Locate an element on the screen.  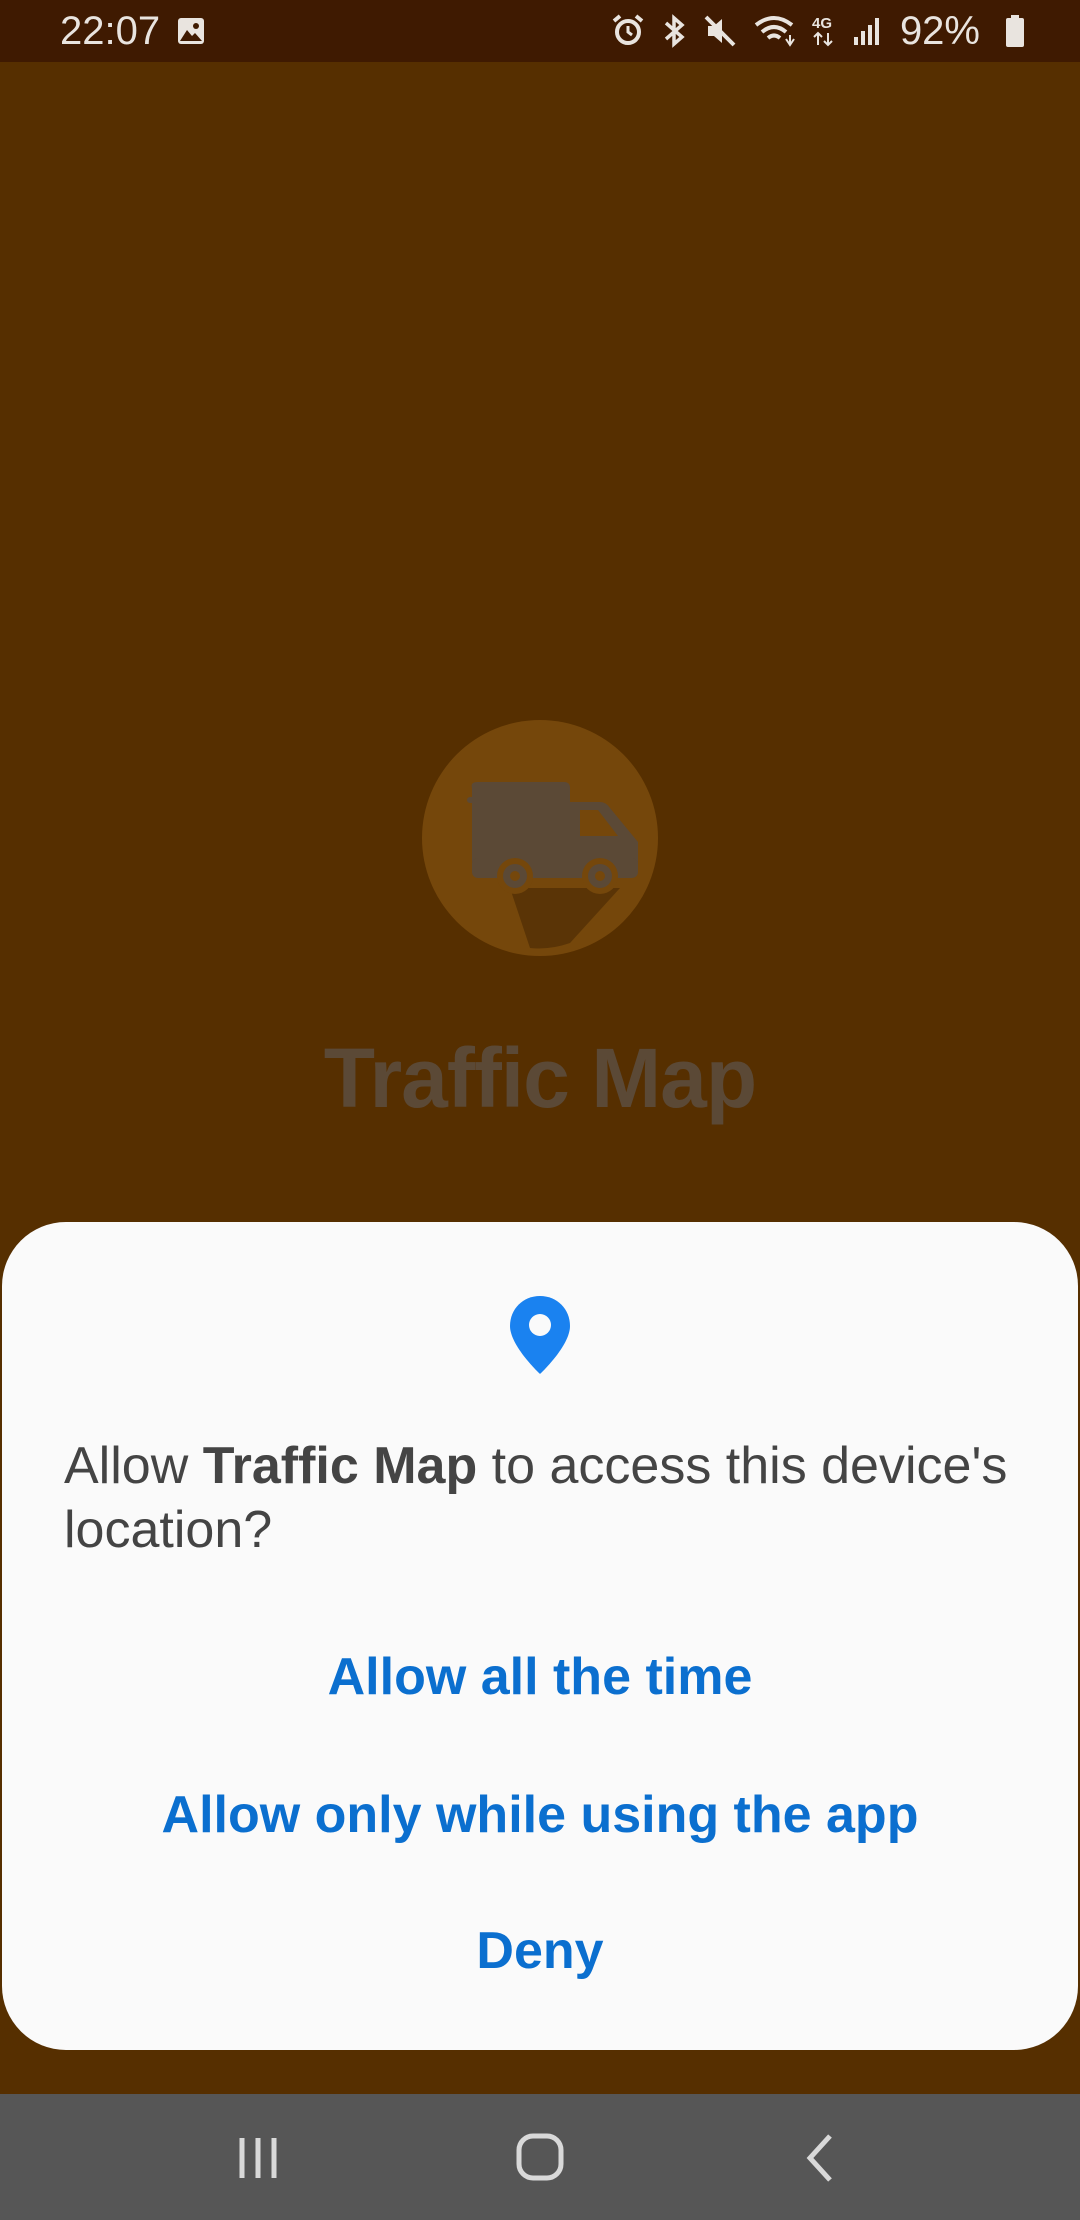
recents-icon is located at coordinates (258, 2158).